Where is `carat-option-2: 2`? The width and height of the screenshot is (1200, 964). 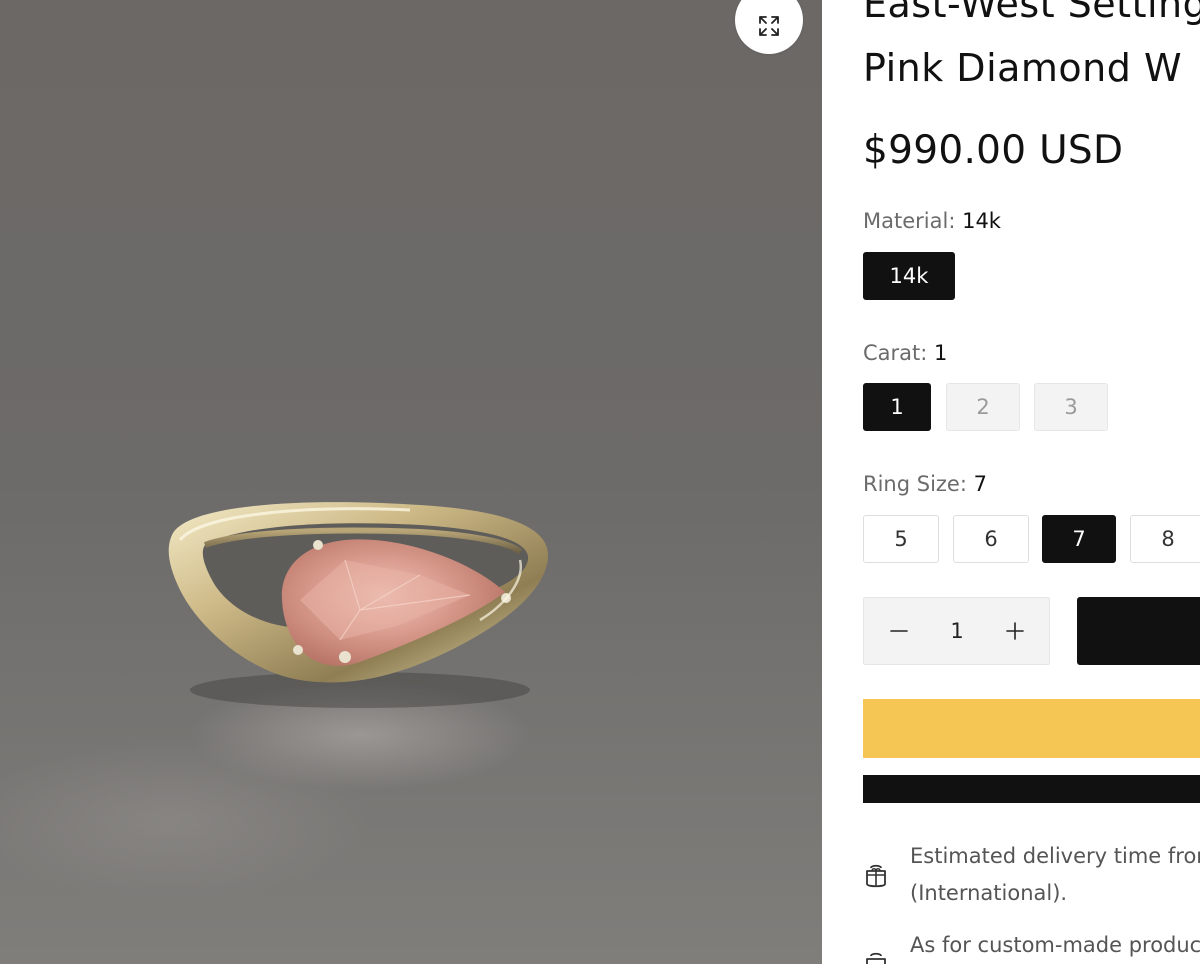 carat-option-2: 2 is located at coordinates (983, 407).